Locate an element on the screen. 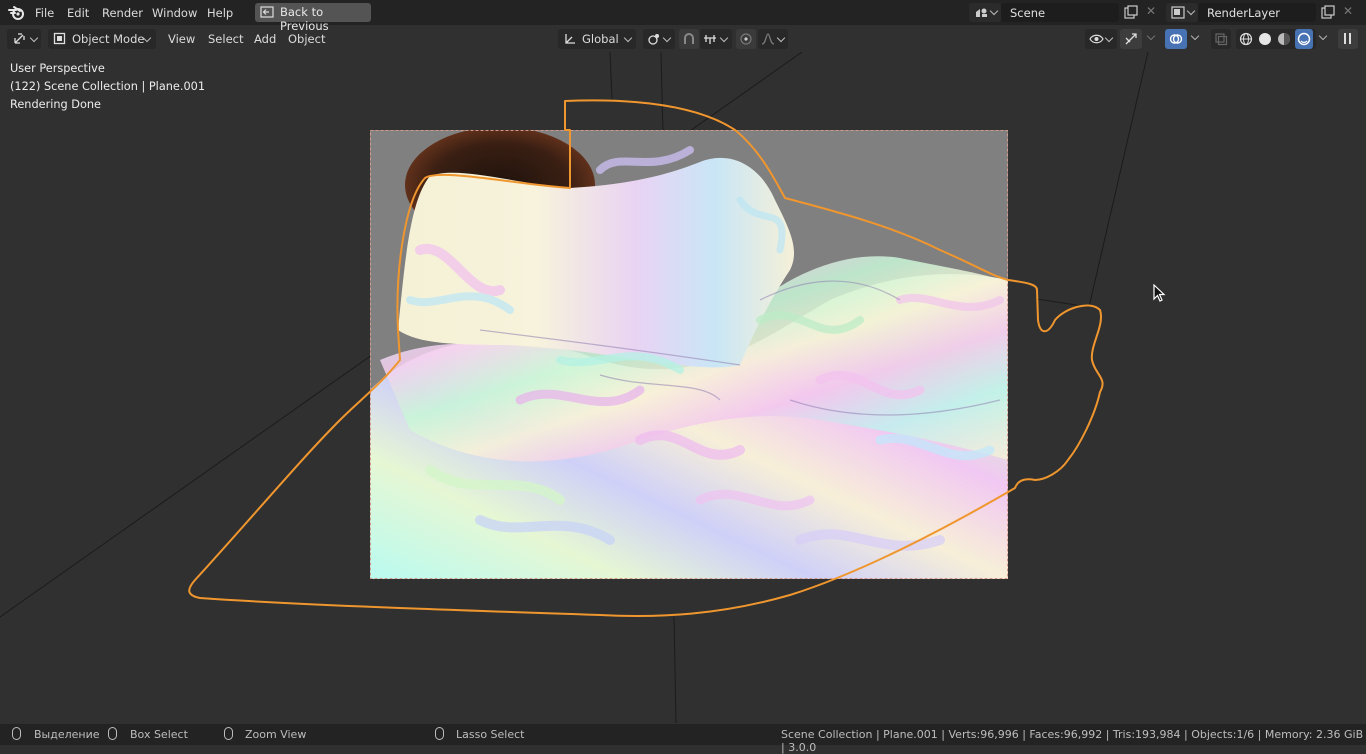 The height and width of the screenshot is (754, 1366). proportional-icon is located at coordinates (746, 39).